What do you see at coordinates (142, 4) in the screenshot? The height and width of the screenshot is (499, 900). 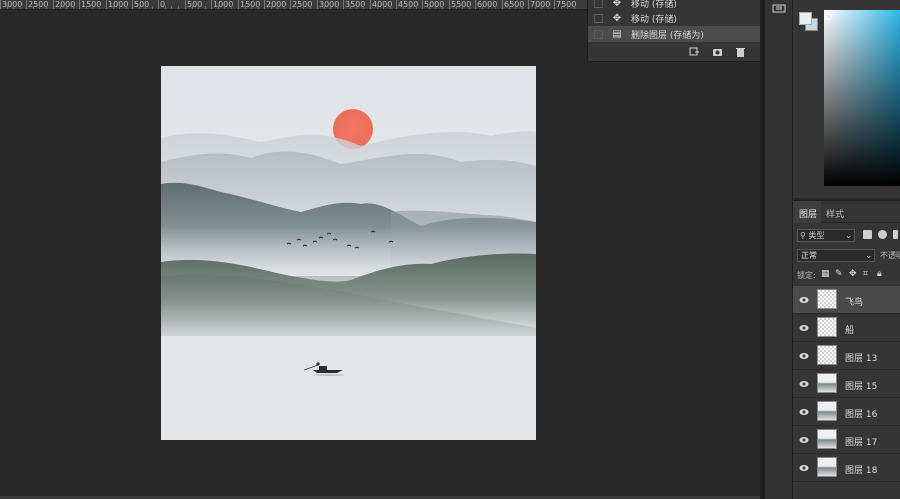 I see `ruler-label: 500` at bounding box center [142, 4].